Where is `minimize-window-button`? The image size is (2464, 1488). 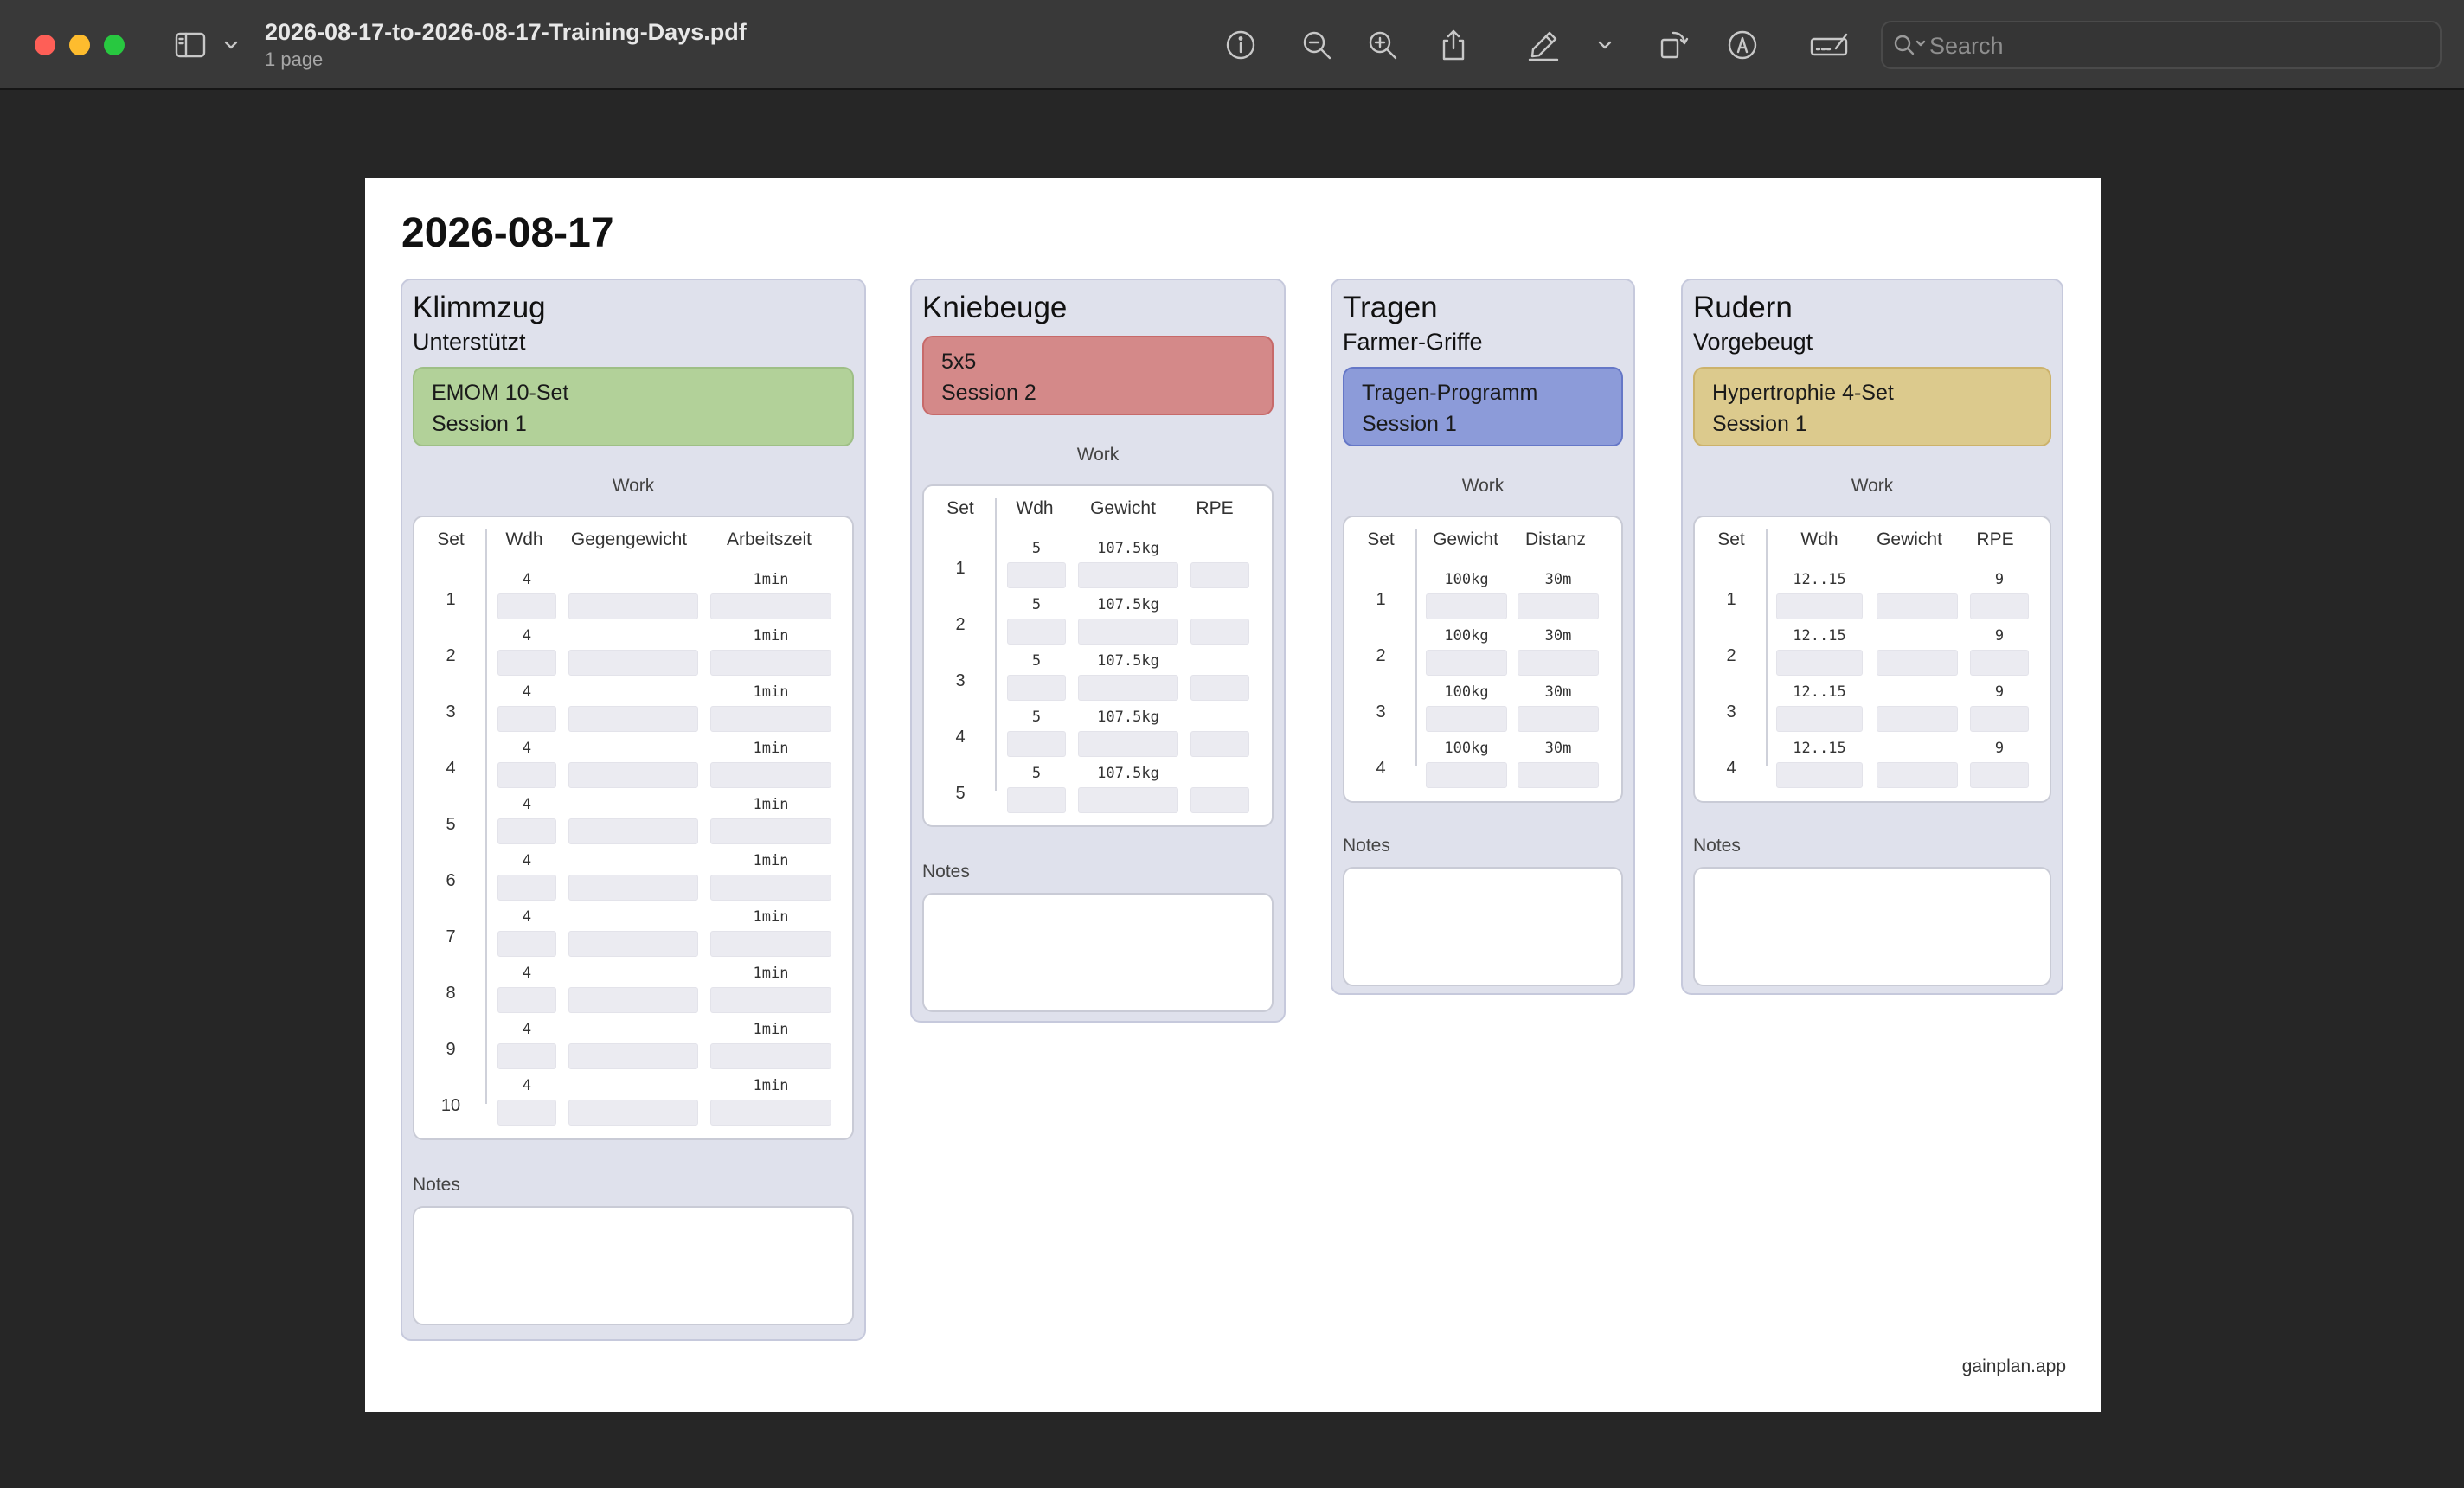 minimize-window-button is located at coordinates (79, 45).